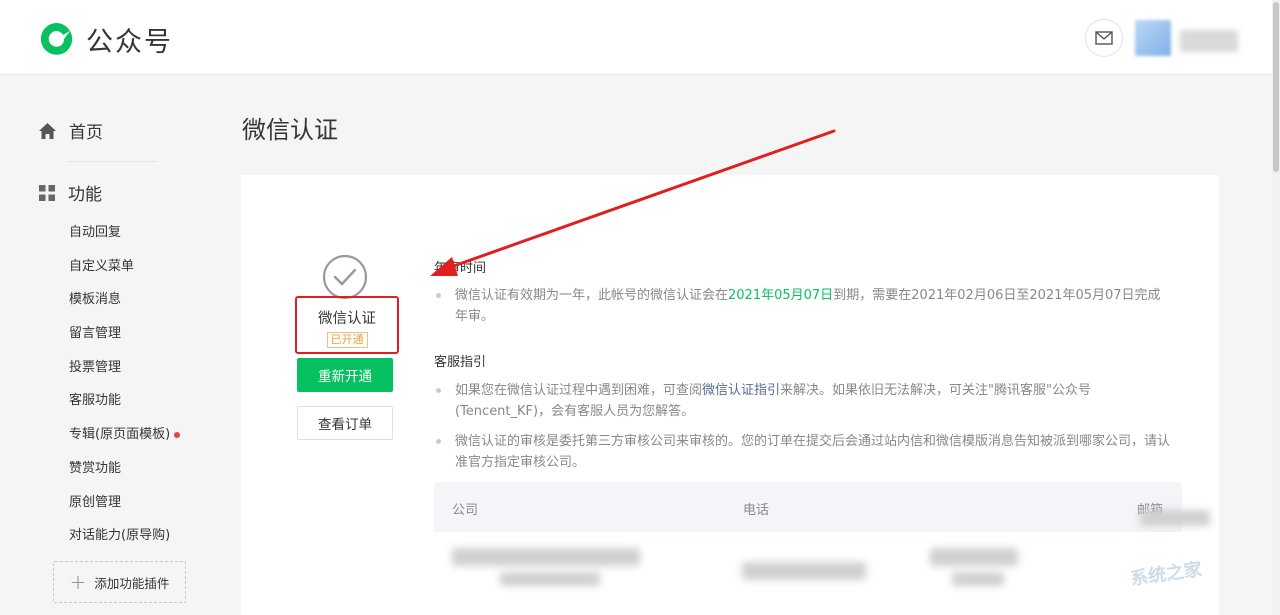 The height and width of the screenshot is (615, 1280). I want to click on sidebar-item-auto-reply: 自动回复, so click(124, 233).